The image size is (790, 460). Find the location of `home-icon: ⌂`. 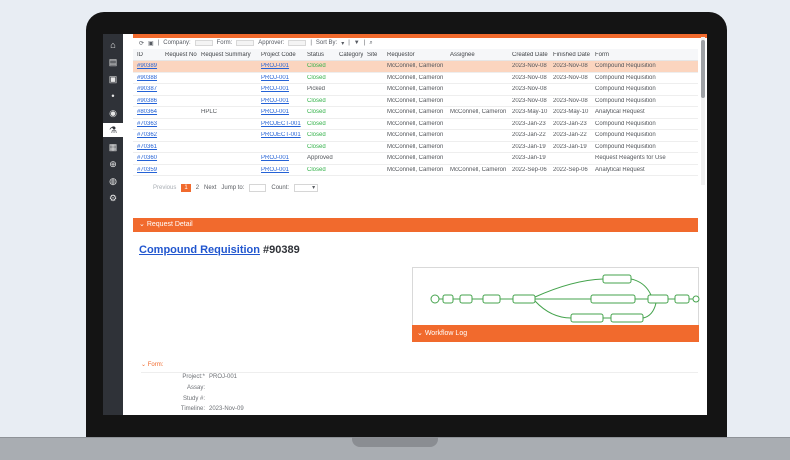

home-icon: ⌂ is located at coordinates (113, 45).